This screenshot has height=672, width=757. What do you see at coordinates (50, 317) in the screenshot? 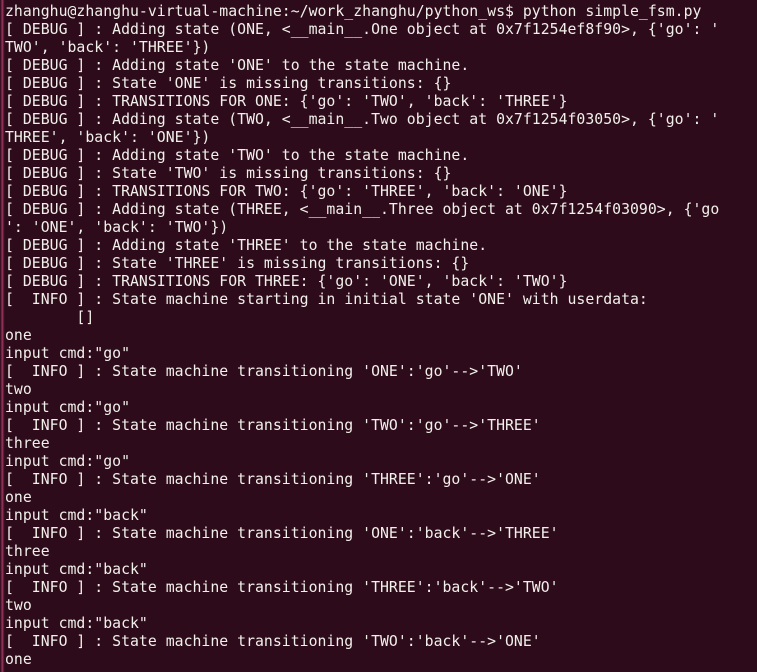
I see `terminal-line: []` at bounding box center [50, 317].